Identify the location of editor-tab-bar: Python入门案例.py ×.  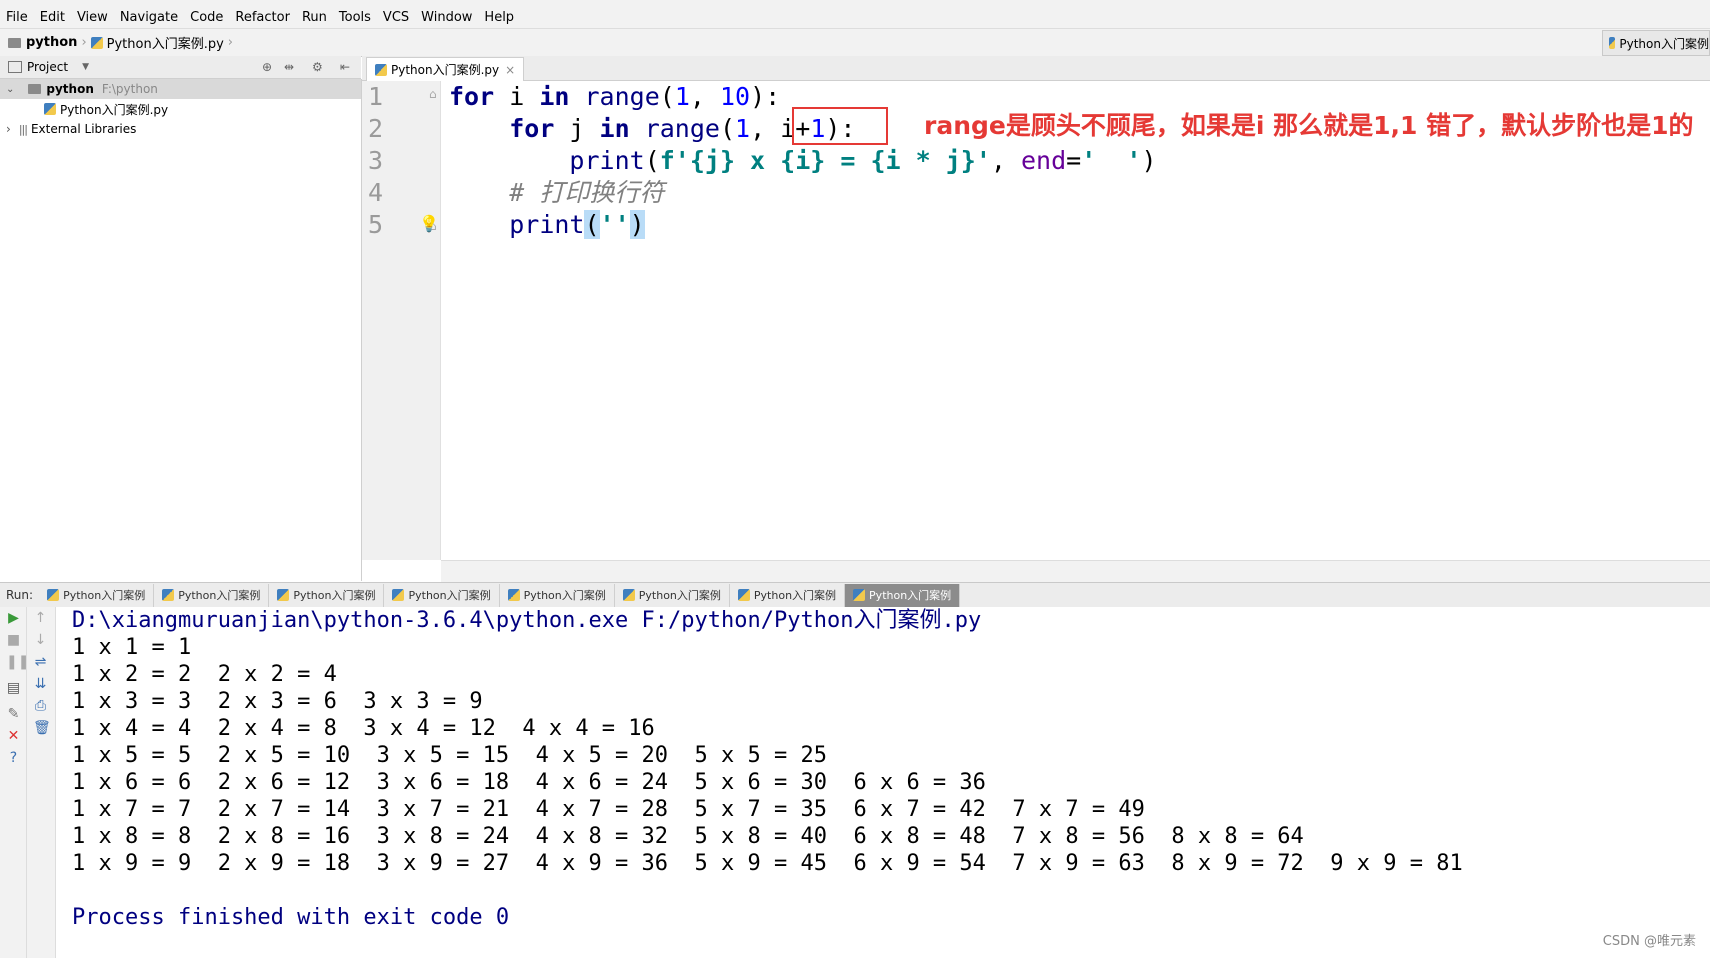
(1036, 68).